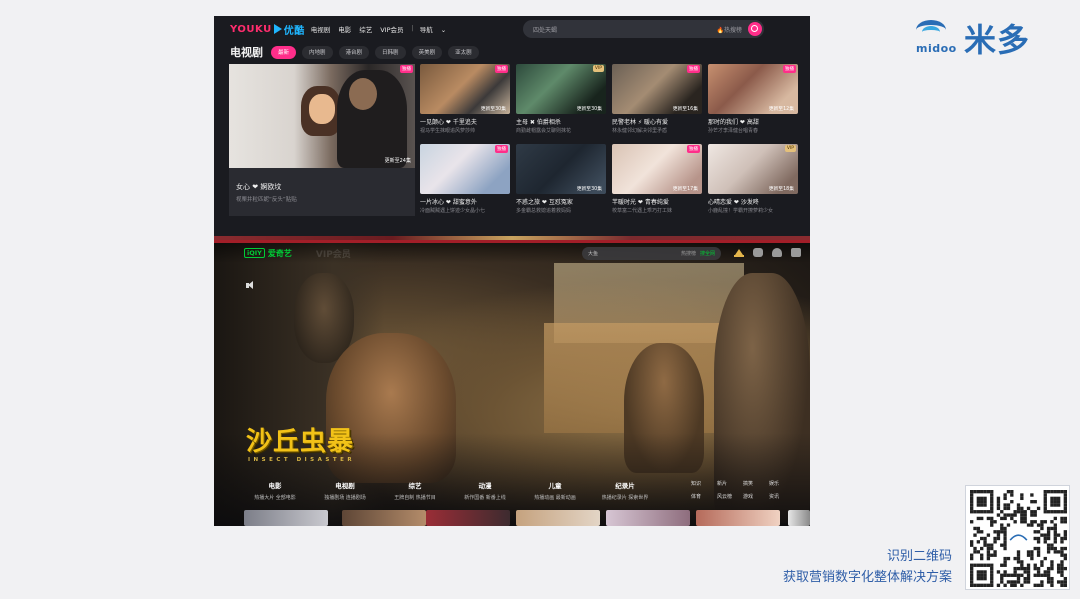  I want to click on youku-category-bar: 电视剧 最新 内地剧 港台剧 日韩剧 英美剧 亚太剧, so click(357, 52).